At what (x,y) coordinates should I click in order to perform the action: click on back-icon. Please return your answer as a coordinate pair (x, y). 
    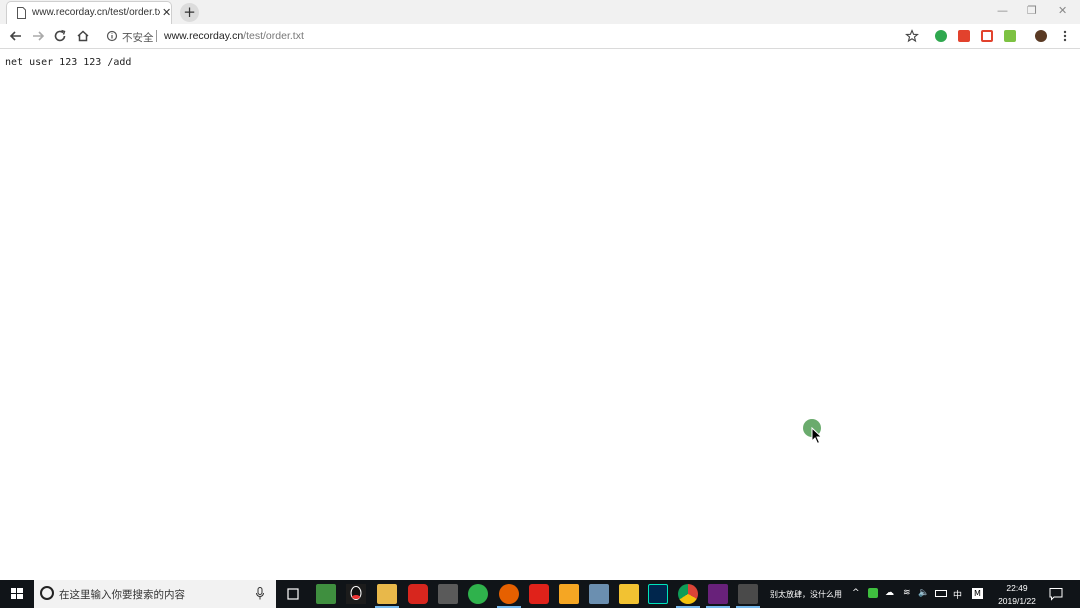
    Looking at the image, I should click on (16, 36).